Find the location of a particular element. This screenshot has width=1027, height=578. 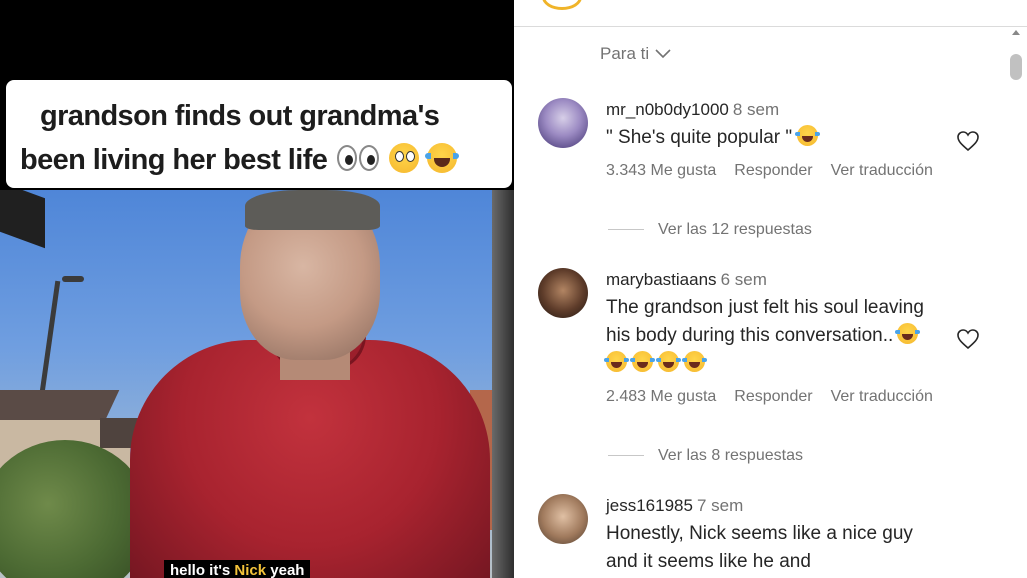

eyes-icon is located at coordinates (358, 158).